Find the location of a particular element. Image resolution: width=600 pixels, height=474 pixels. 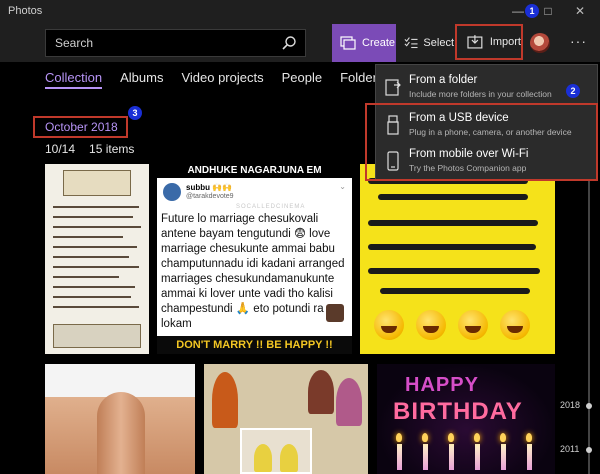

photo-newspaper-clipping is located at coordinates (97, 259).